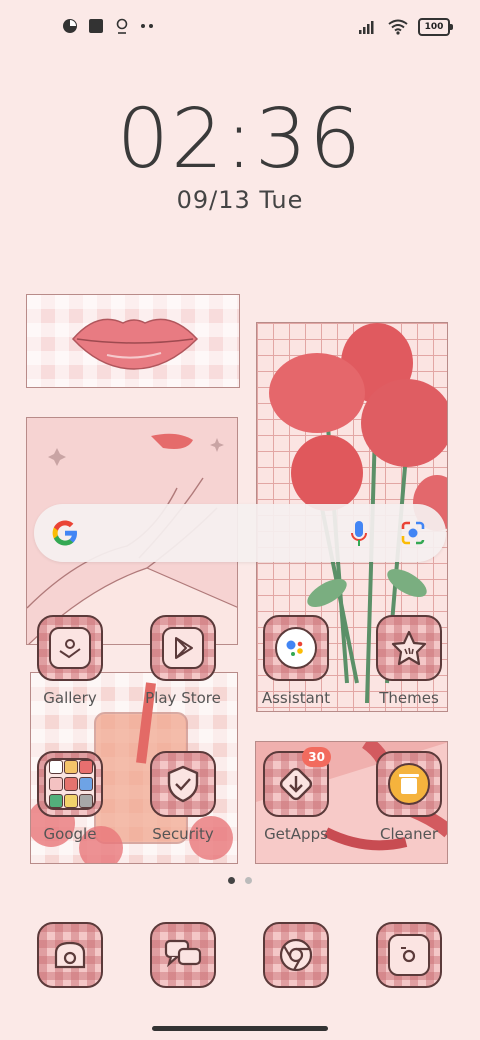 The image size is (480, 1040). I want to click on dock-messages, so click(183, 955).